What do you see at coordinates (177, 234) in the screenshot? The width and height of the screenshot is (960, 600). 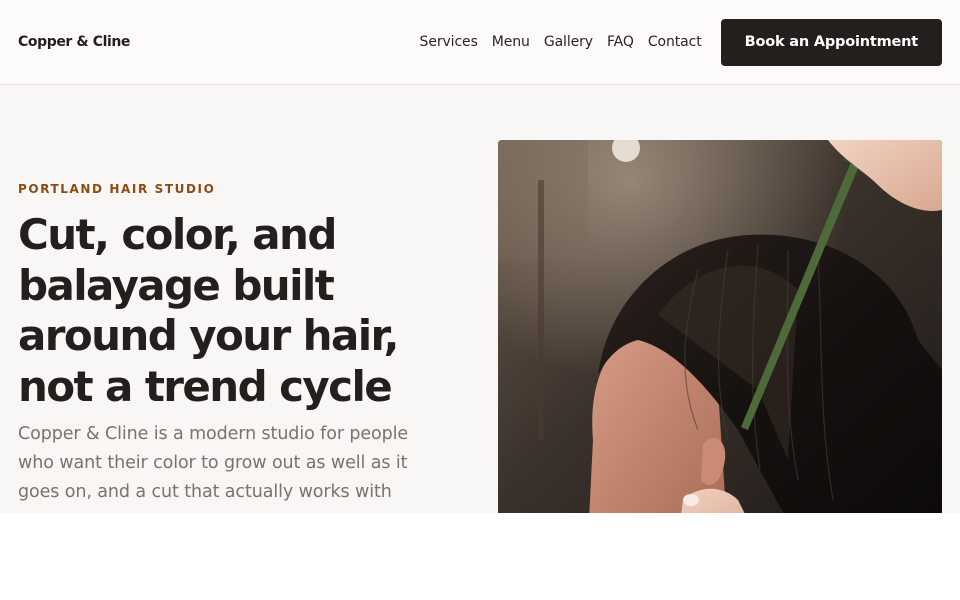 I see `headline-line: Cut, color, and` at bounding box center [177, 234].